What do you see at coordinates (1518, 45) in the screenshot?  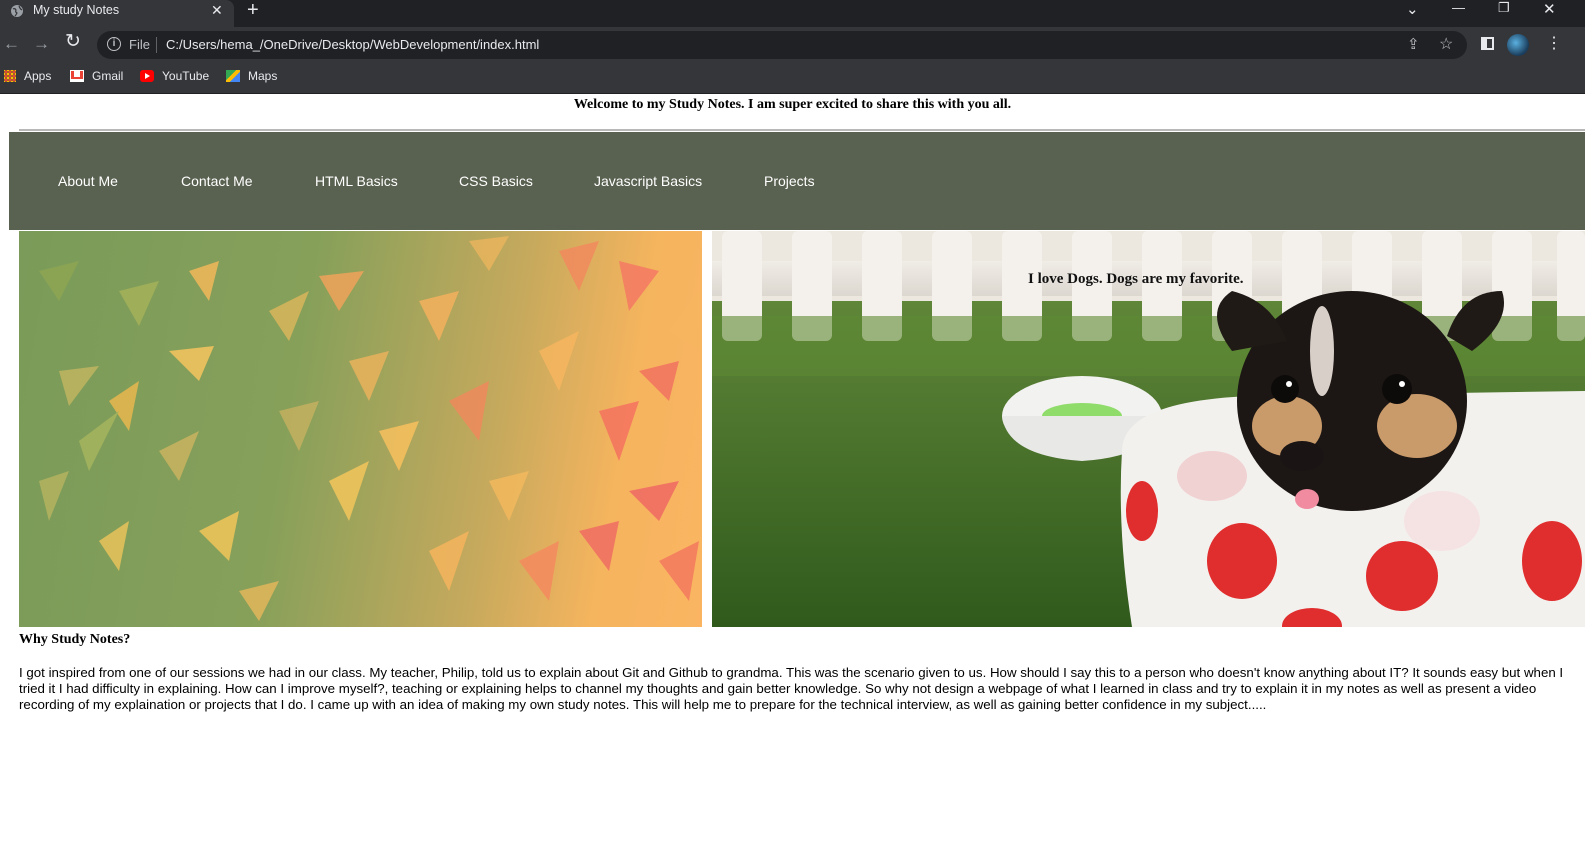 I see `profile-avatar-icon` at bounding box center [1518, 45].